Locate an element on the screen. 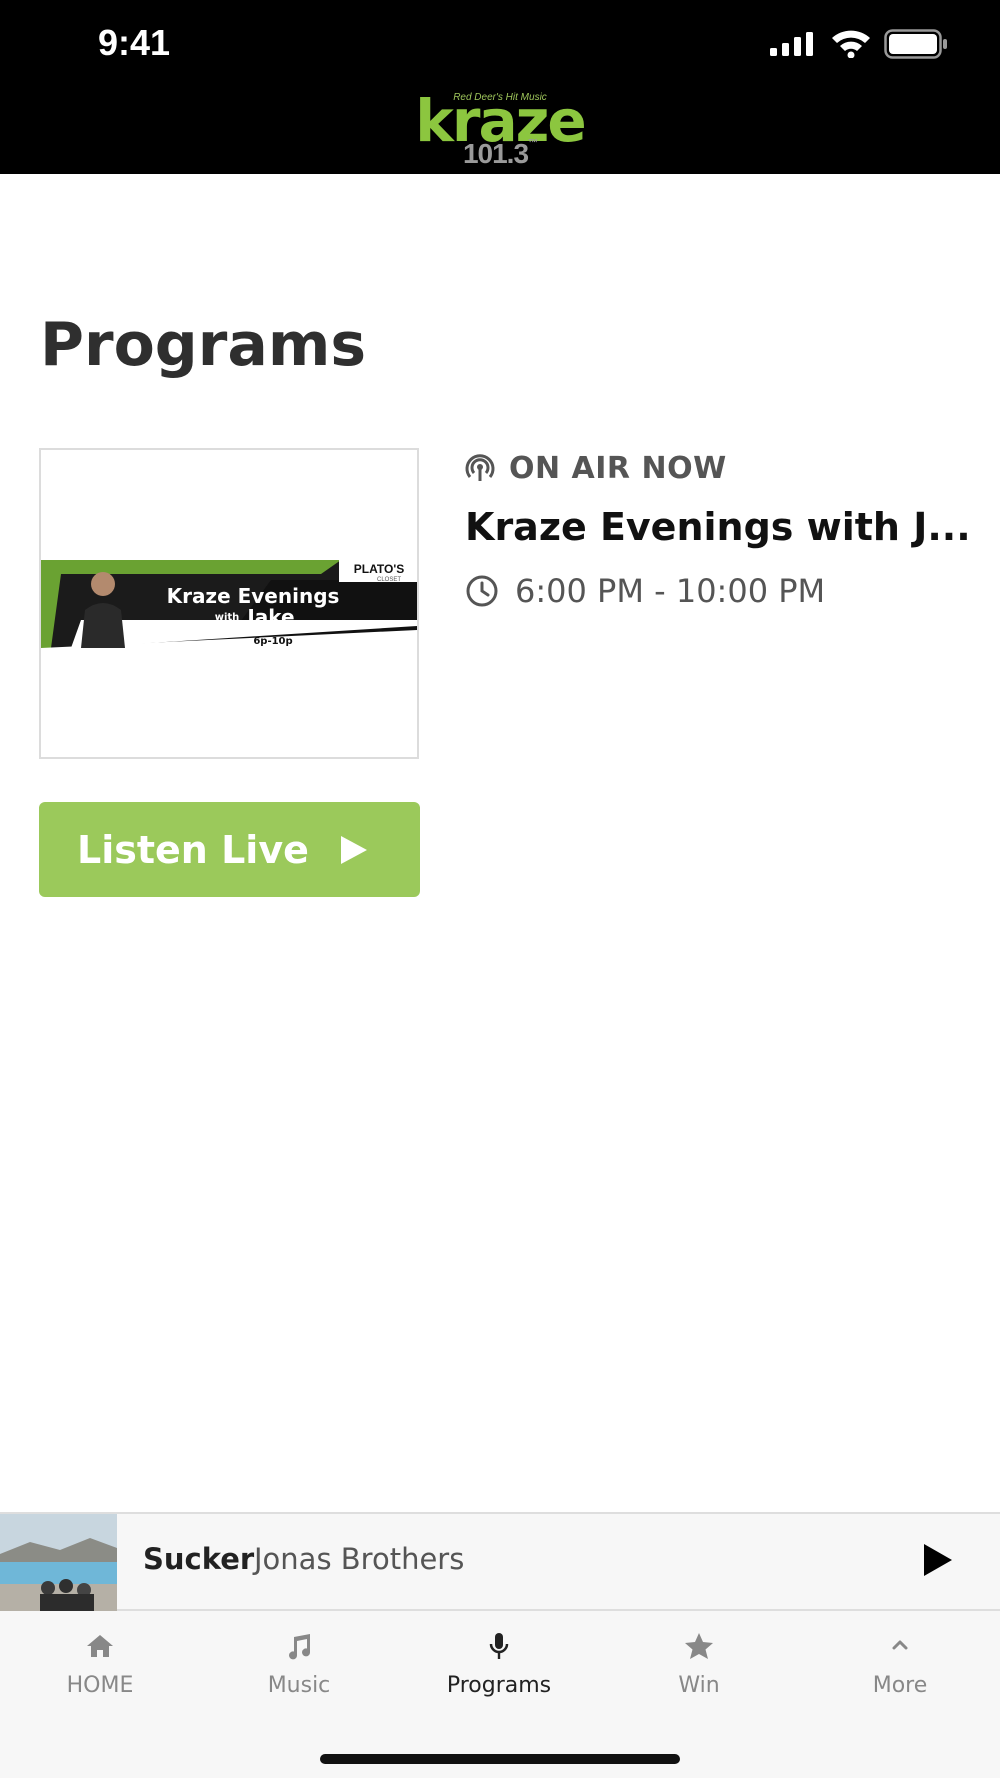 Image resolution: width=1000 pixels, height=1778 pixels. program-time: 6:00 PM - 10:00 PM is located at coordinates (645, 591).